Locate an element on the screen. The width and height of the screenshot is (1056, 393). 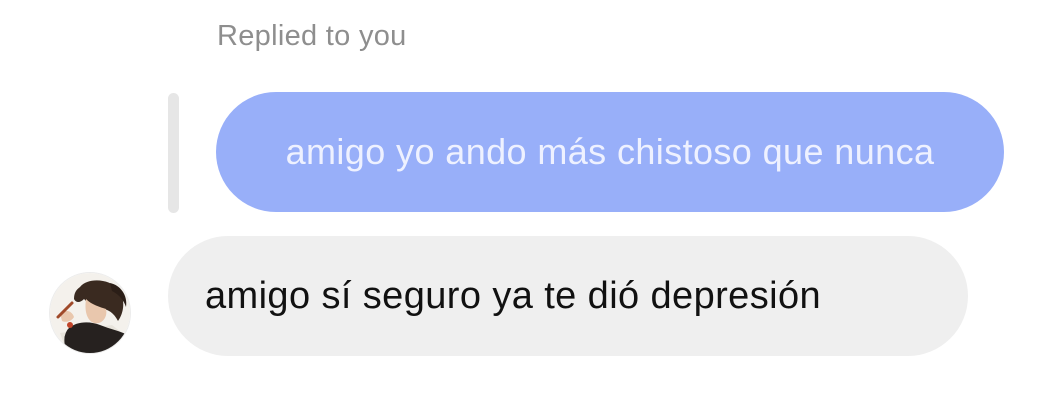
quote-indicator-bar is located at coordinates (173, 153).